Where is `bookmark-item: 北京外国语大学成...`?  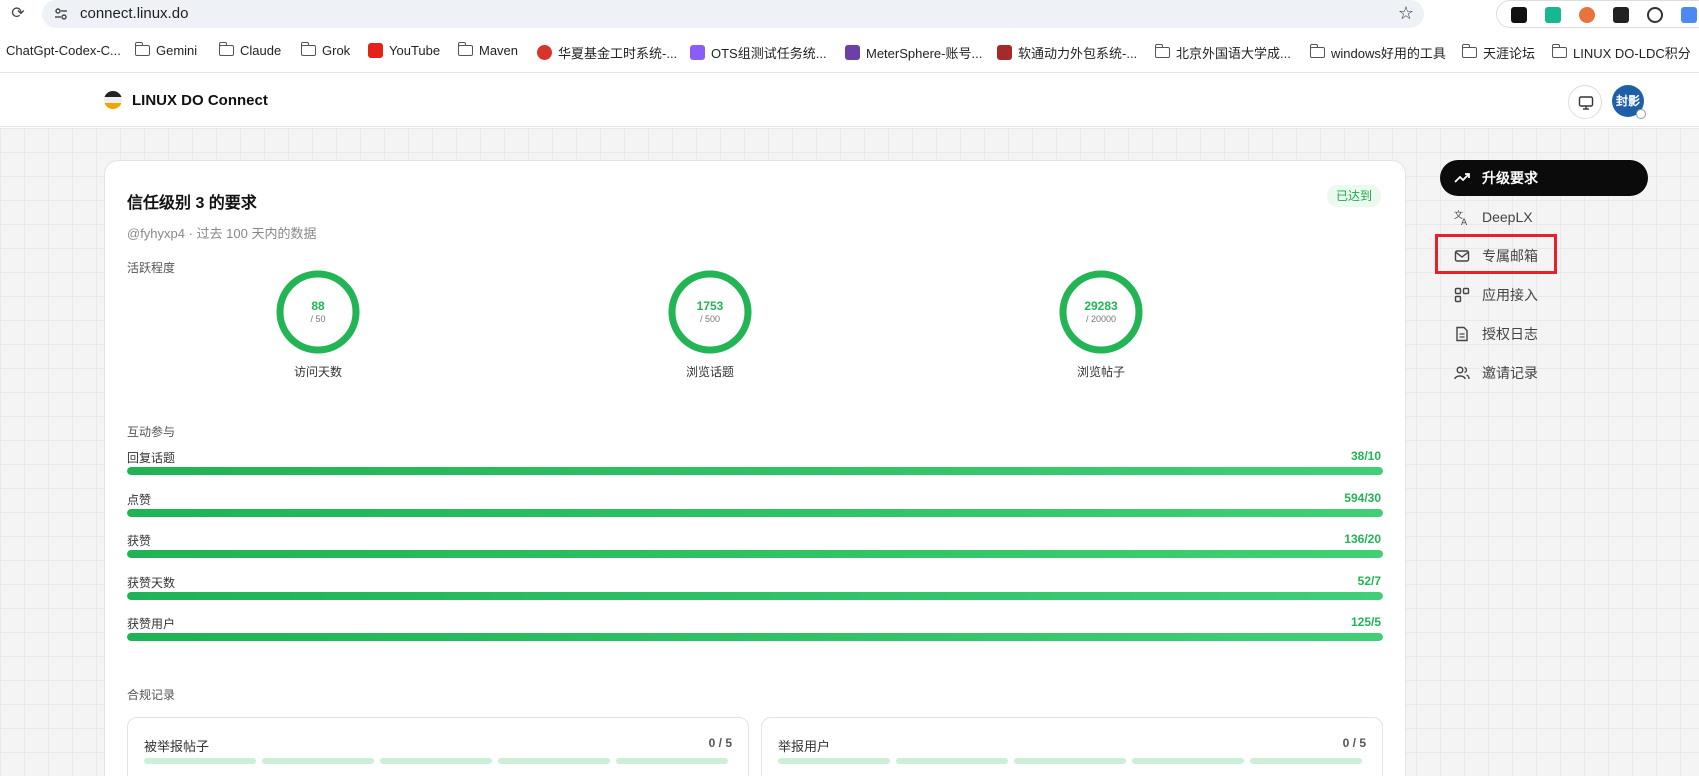 bookmark-item: 北京外国语大学成... is located at coordinates (1222, 52).